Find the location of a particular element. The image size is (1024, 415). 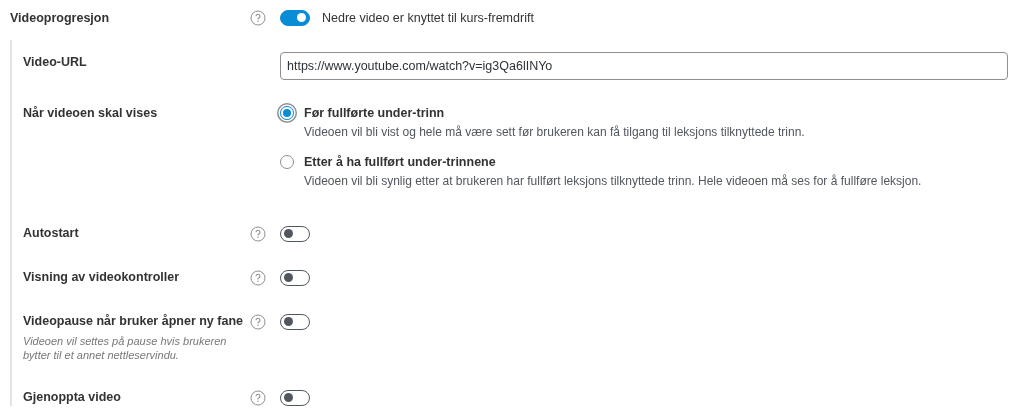

setting-label: Autostart is located at coordinates (51, 233).